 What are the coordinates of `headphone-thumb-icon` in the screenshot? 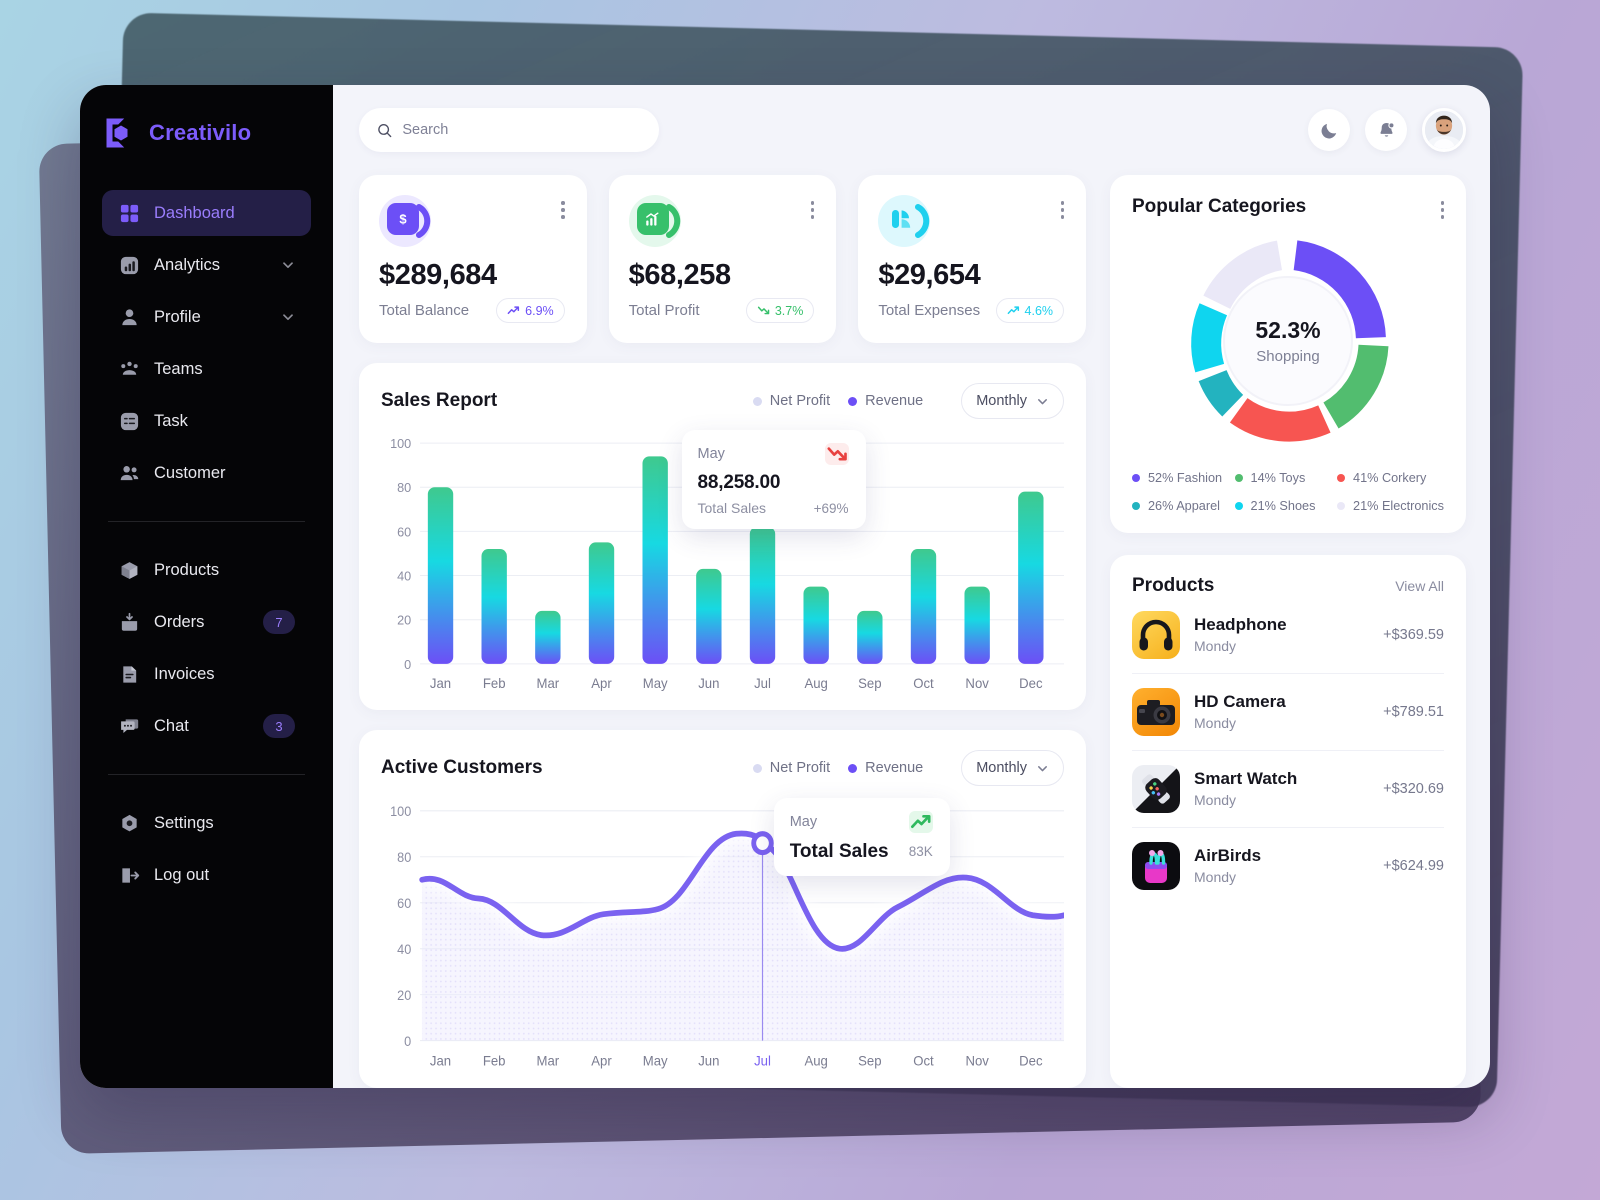 It's located at (1156, 634).